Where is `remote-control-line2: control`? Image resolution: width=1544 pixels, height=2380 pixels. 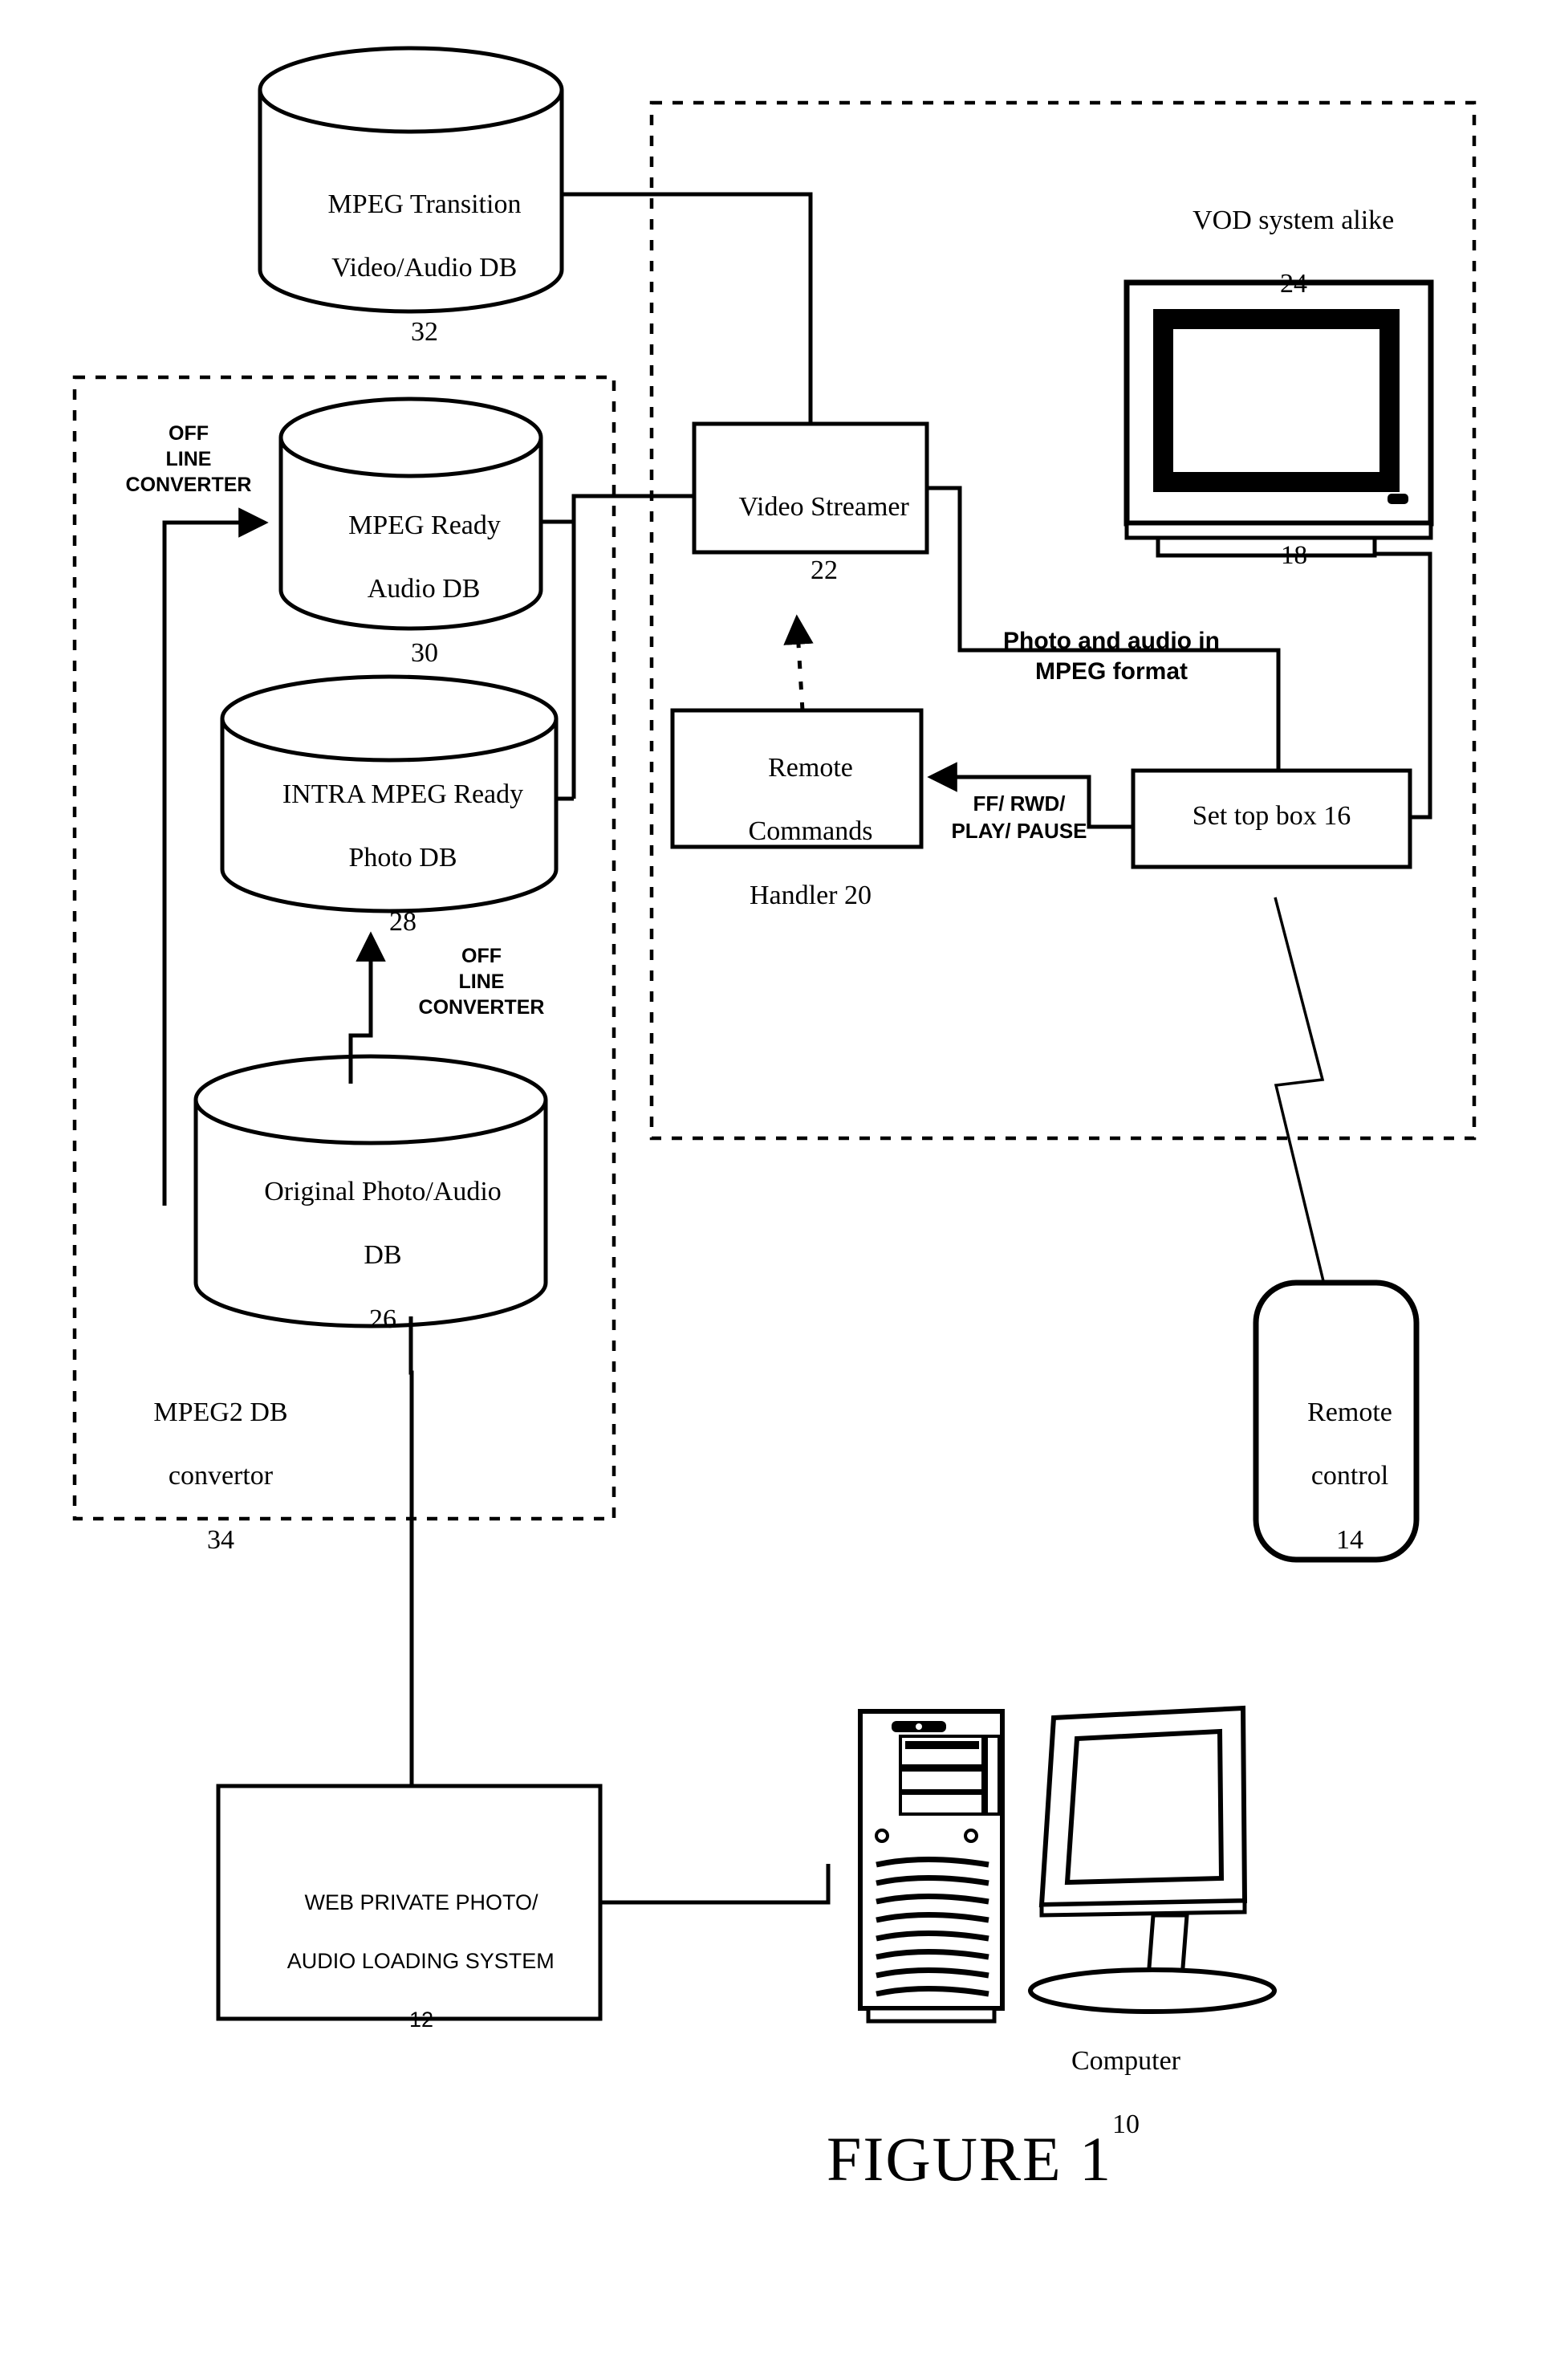 remote-control-line2: control is located at coordinates (1350, 1476).